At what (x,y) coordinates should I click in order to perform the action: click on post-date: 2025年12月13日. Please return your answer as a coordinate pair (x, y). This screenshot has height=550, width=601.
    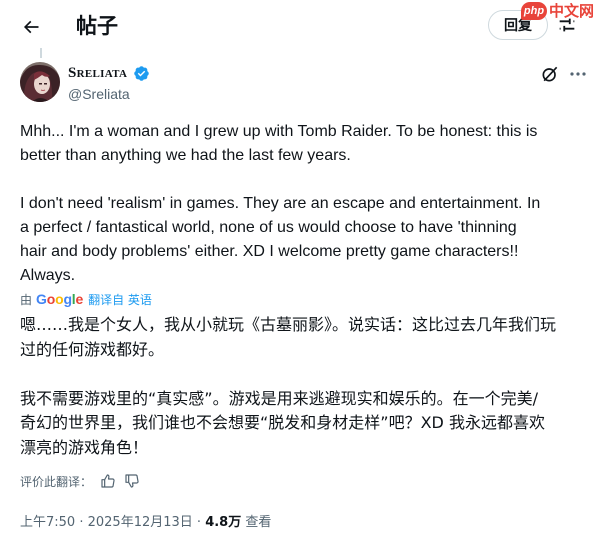
    Looking at the image, I should click on (140, 522).